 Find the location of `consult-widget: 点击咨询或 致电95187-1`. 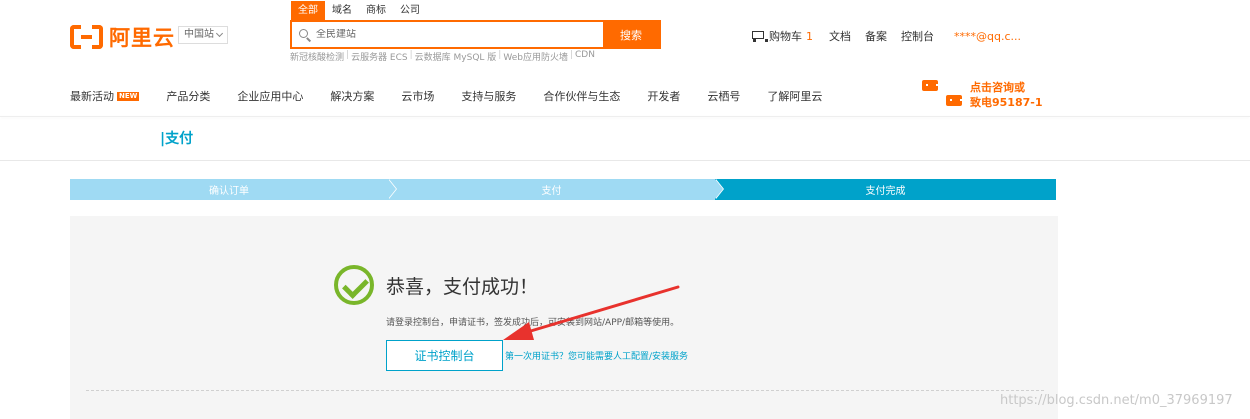

consult-widget: 点击咨询或 致电95187-1 is located at coordinates (981, 95).